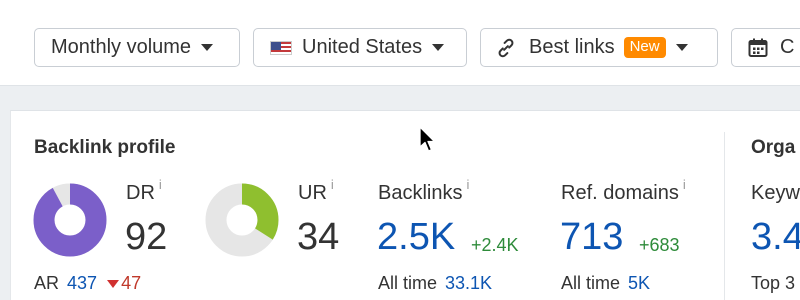 The width and height of the screenshot is (800, 300). I want to click on ur-gauge, so click(242, 220).